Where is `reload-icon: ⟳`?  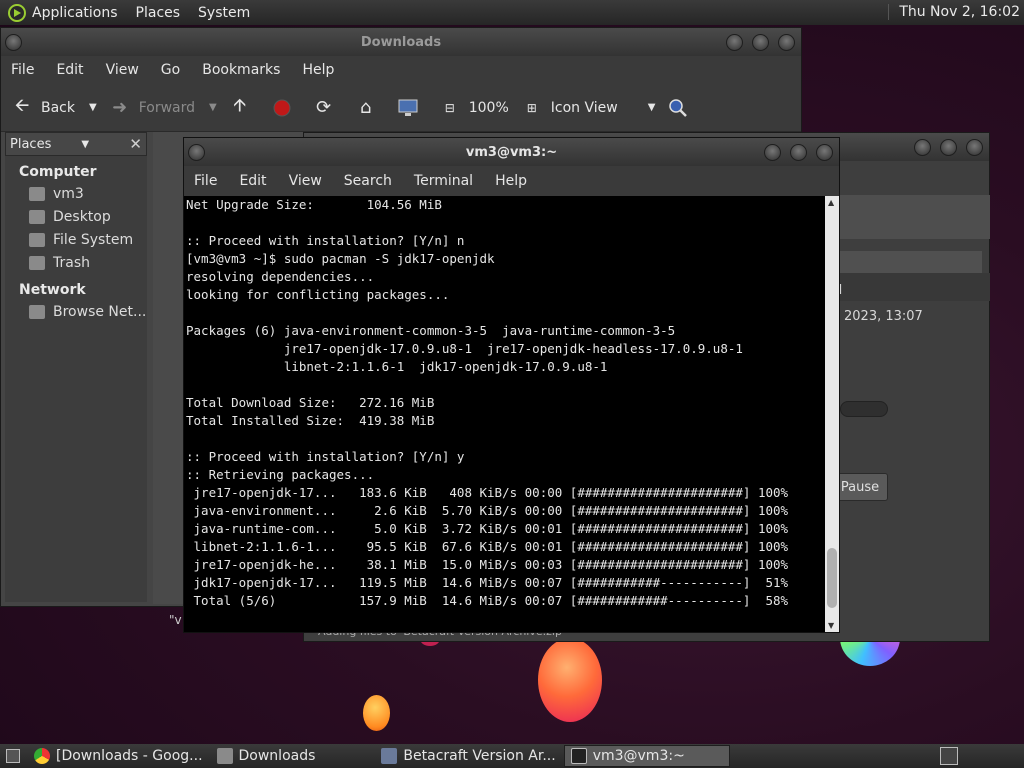
reload-icon: ⟳ is located at coordinates (324, 107).